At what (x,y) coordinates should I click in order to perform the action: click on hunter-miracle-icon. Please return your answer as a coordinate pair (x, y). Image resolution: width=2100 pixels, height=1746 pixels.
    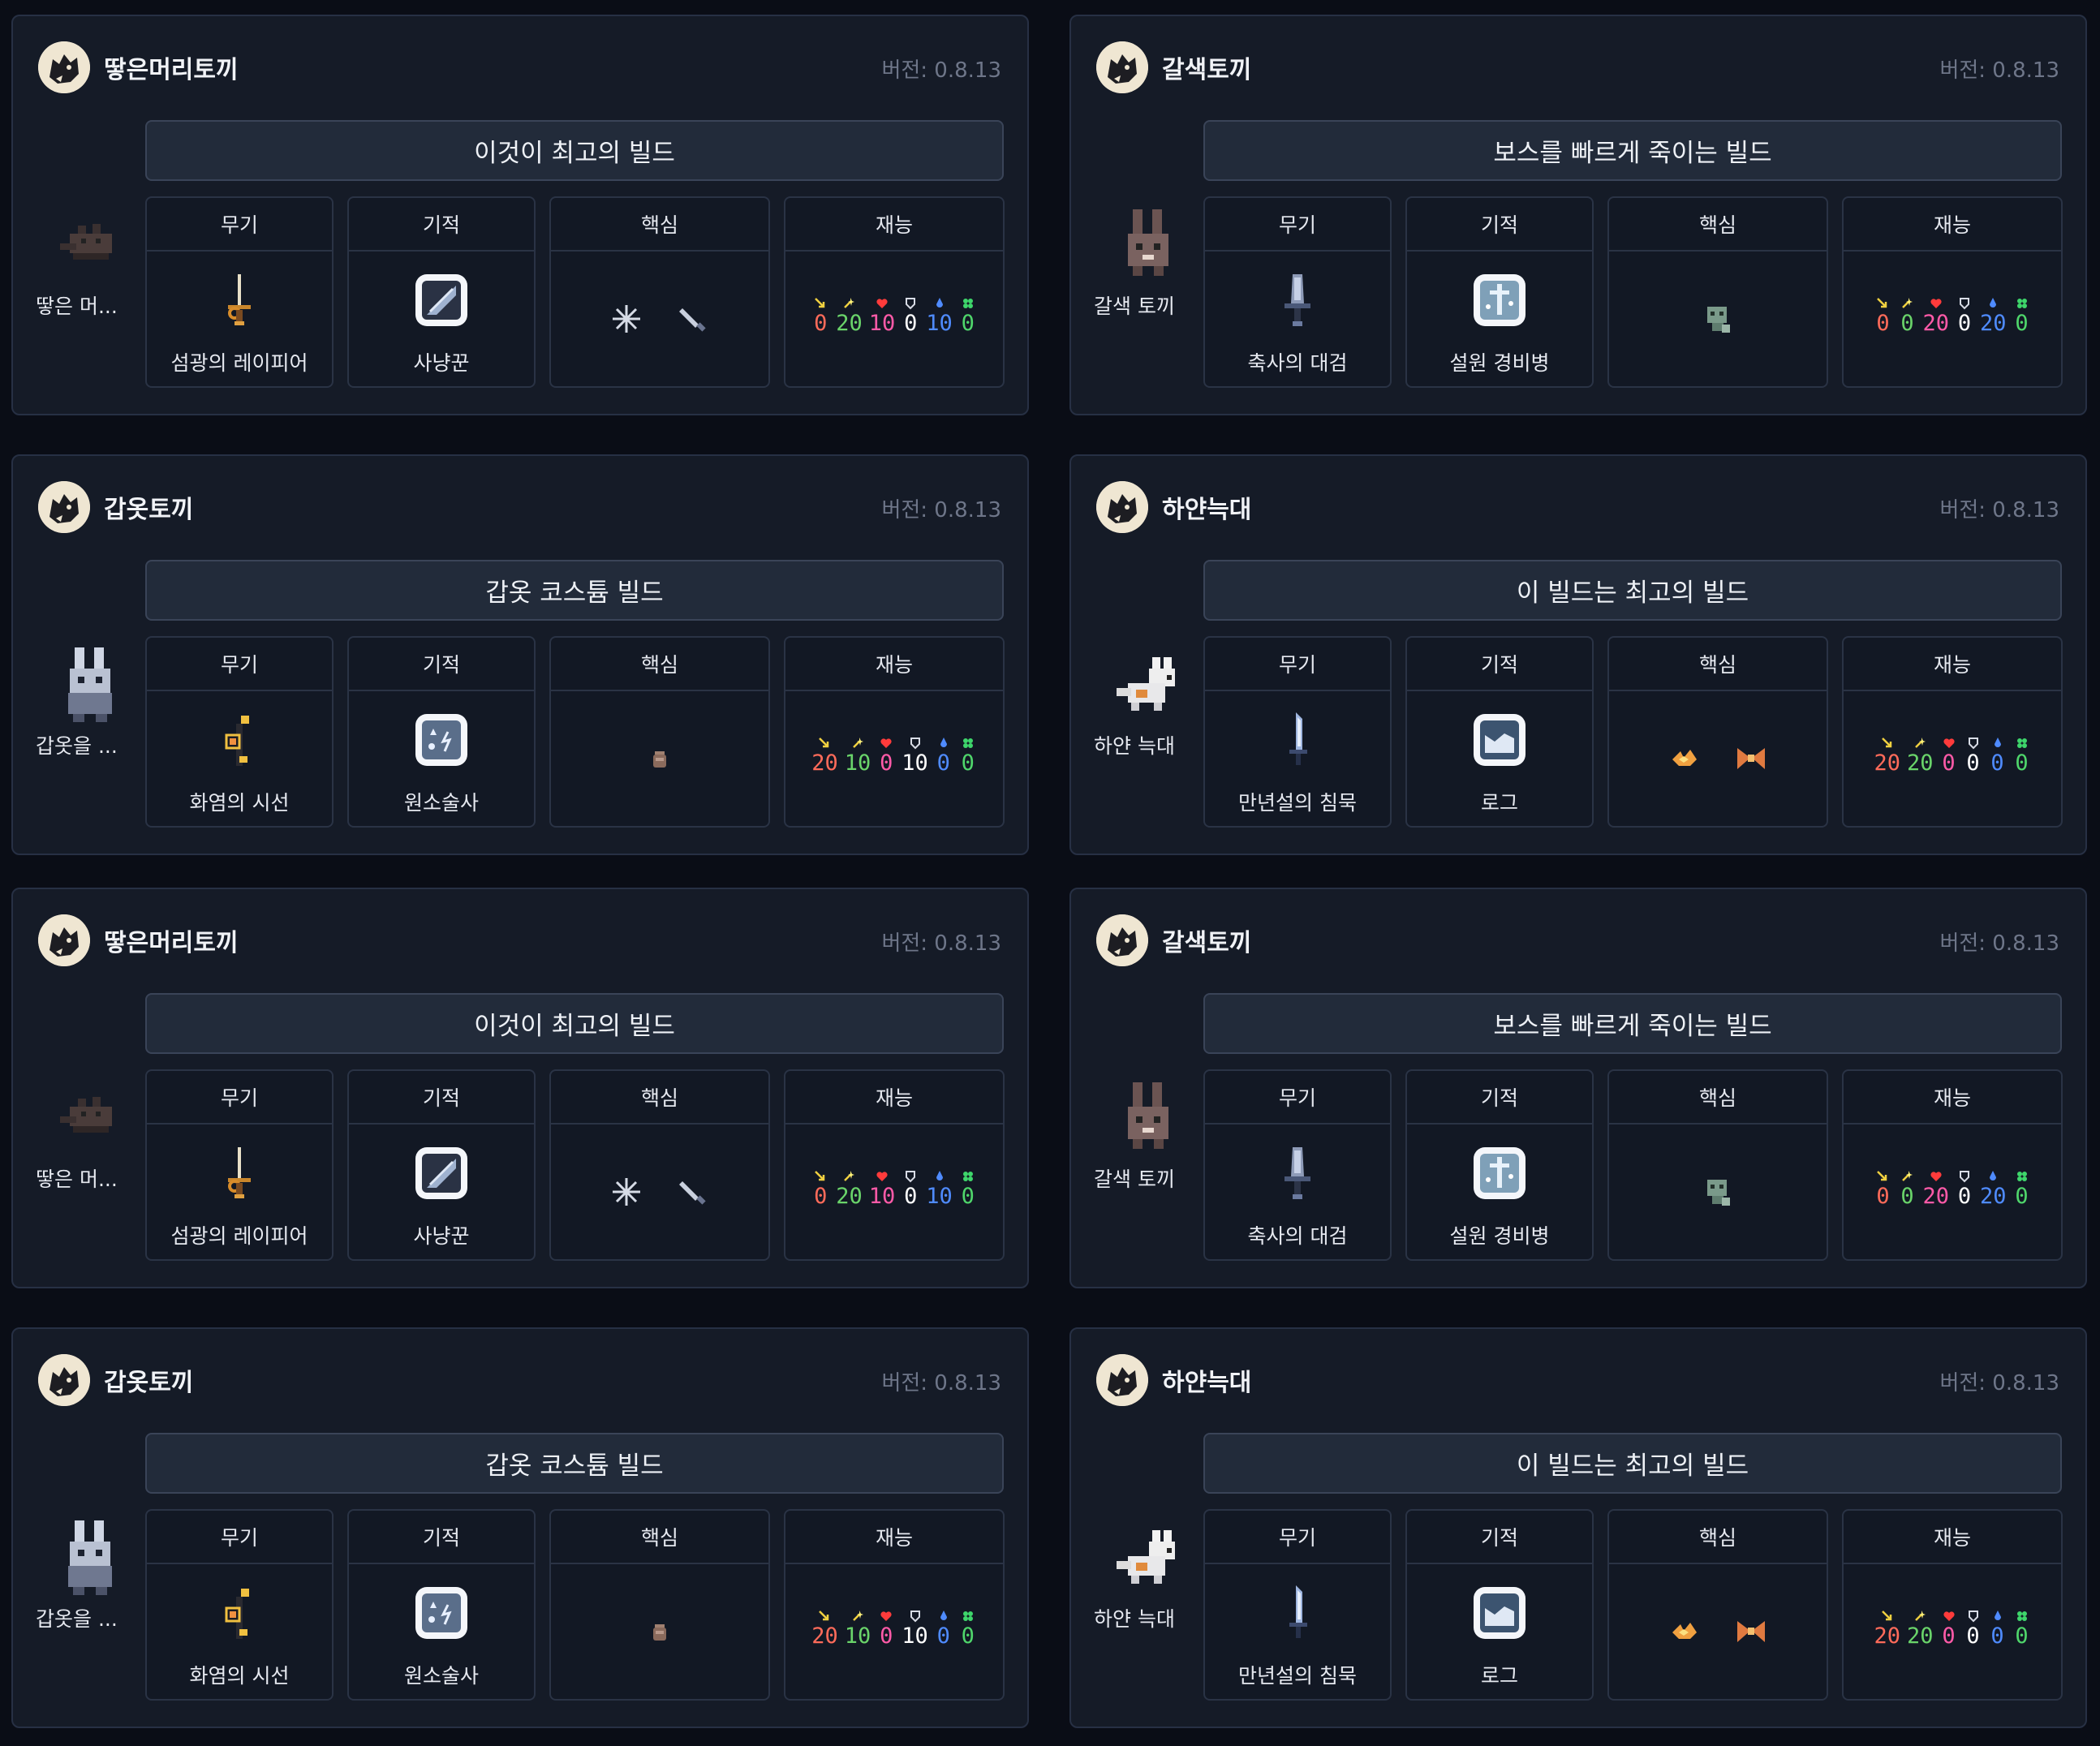
    Looking at the image, I should click on (441, 1173).